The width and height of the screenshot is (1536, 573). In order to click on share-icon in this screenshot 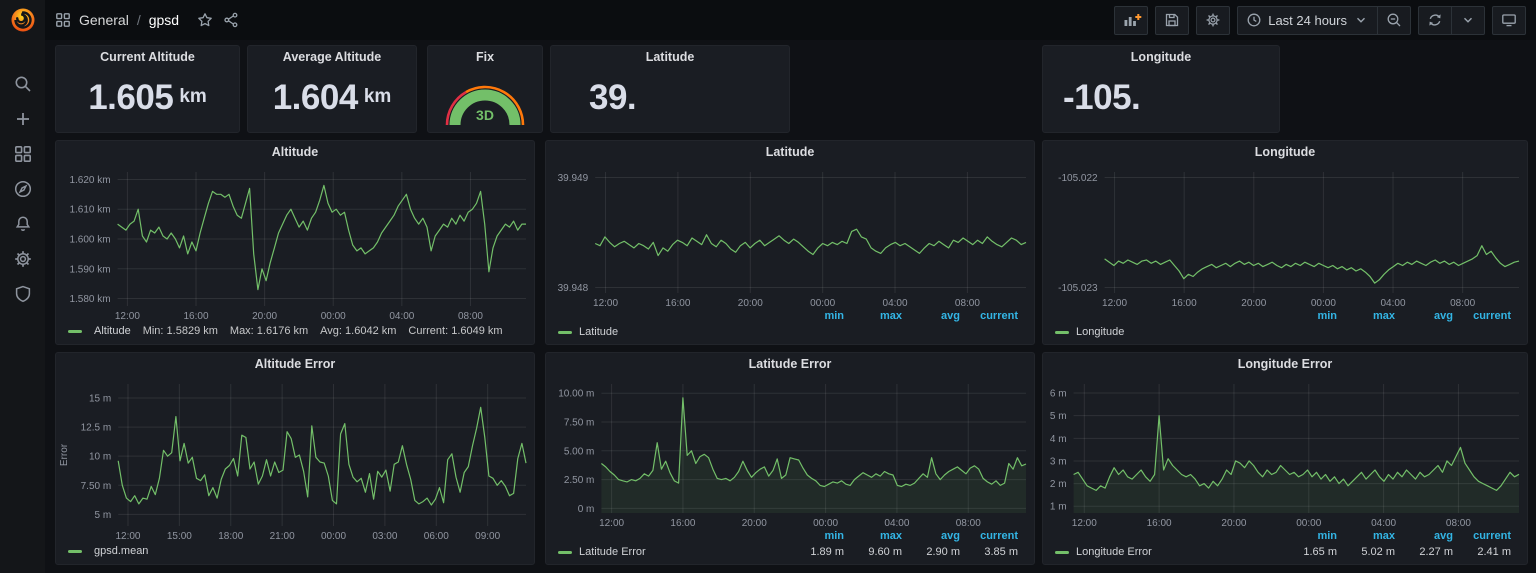, I will do `click(231, 20)`.